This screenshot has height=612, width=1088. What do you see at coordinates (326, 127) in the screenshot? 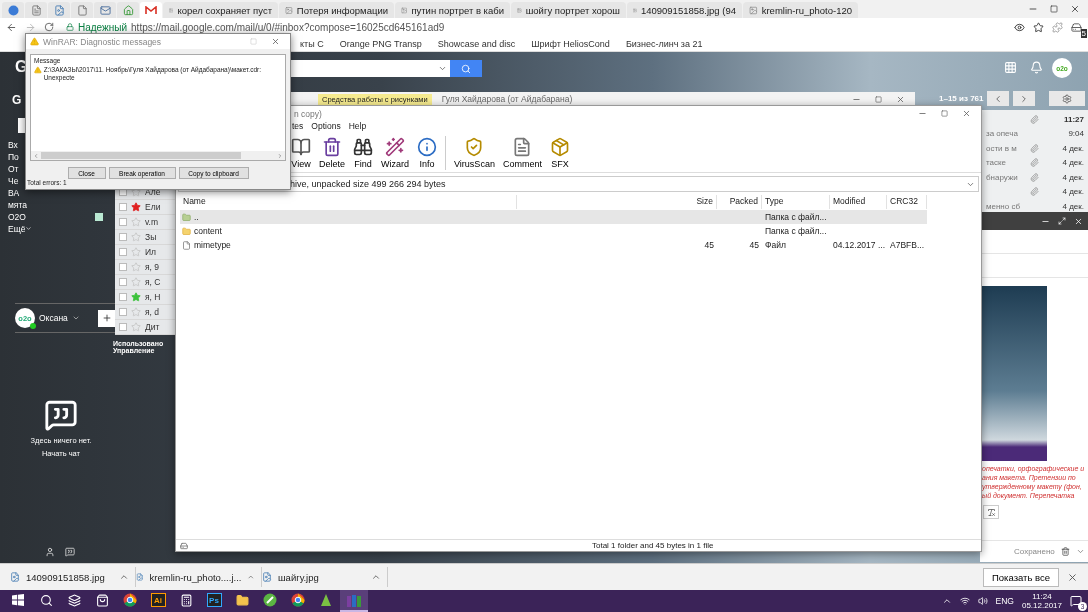
I see `menu-item: Options` at bounding box center [326, 127].